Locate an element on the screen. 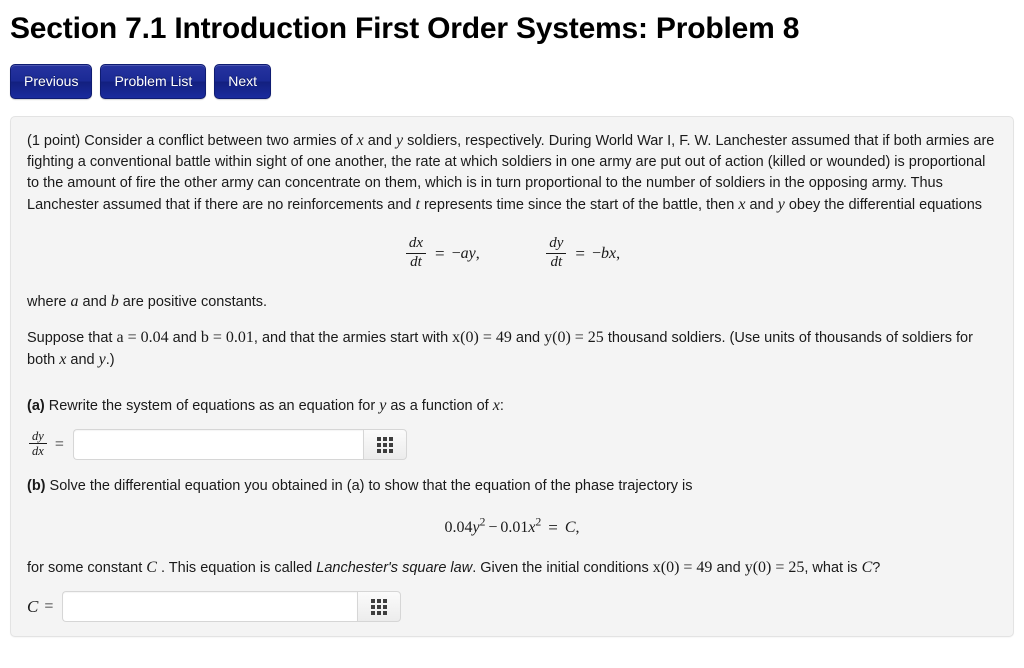 This screenshot has height=668, width=1024. fraction-dy-dt: dy dt is located at coordinates (556, 253).